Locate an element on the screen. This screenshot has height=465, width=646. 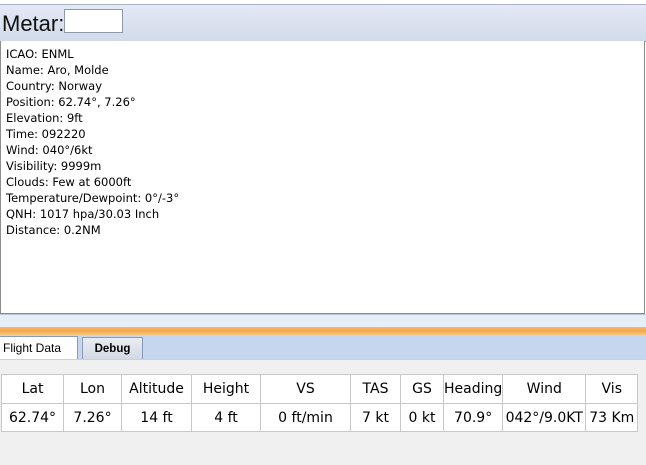
metar-label: Metar: is located at coordinates (33, 23).